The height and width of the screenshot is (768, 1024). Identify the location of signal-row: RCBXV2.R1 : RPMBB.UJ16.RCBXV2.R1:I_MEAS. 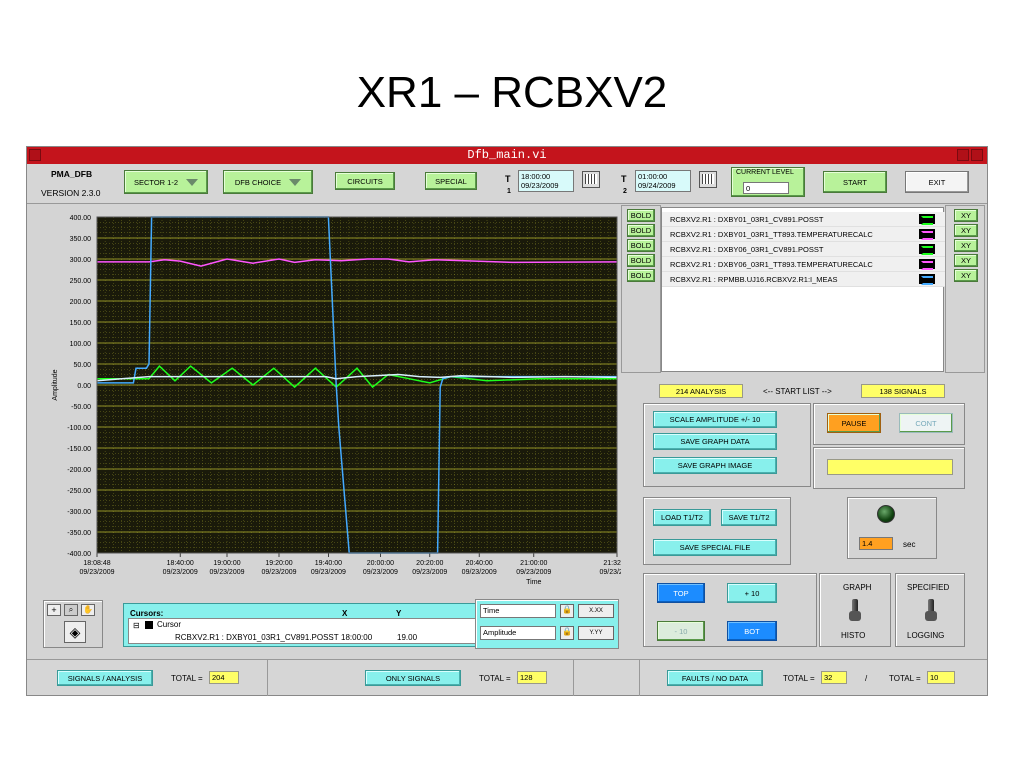
(803, 279).